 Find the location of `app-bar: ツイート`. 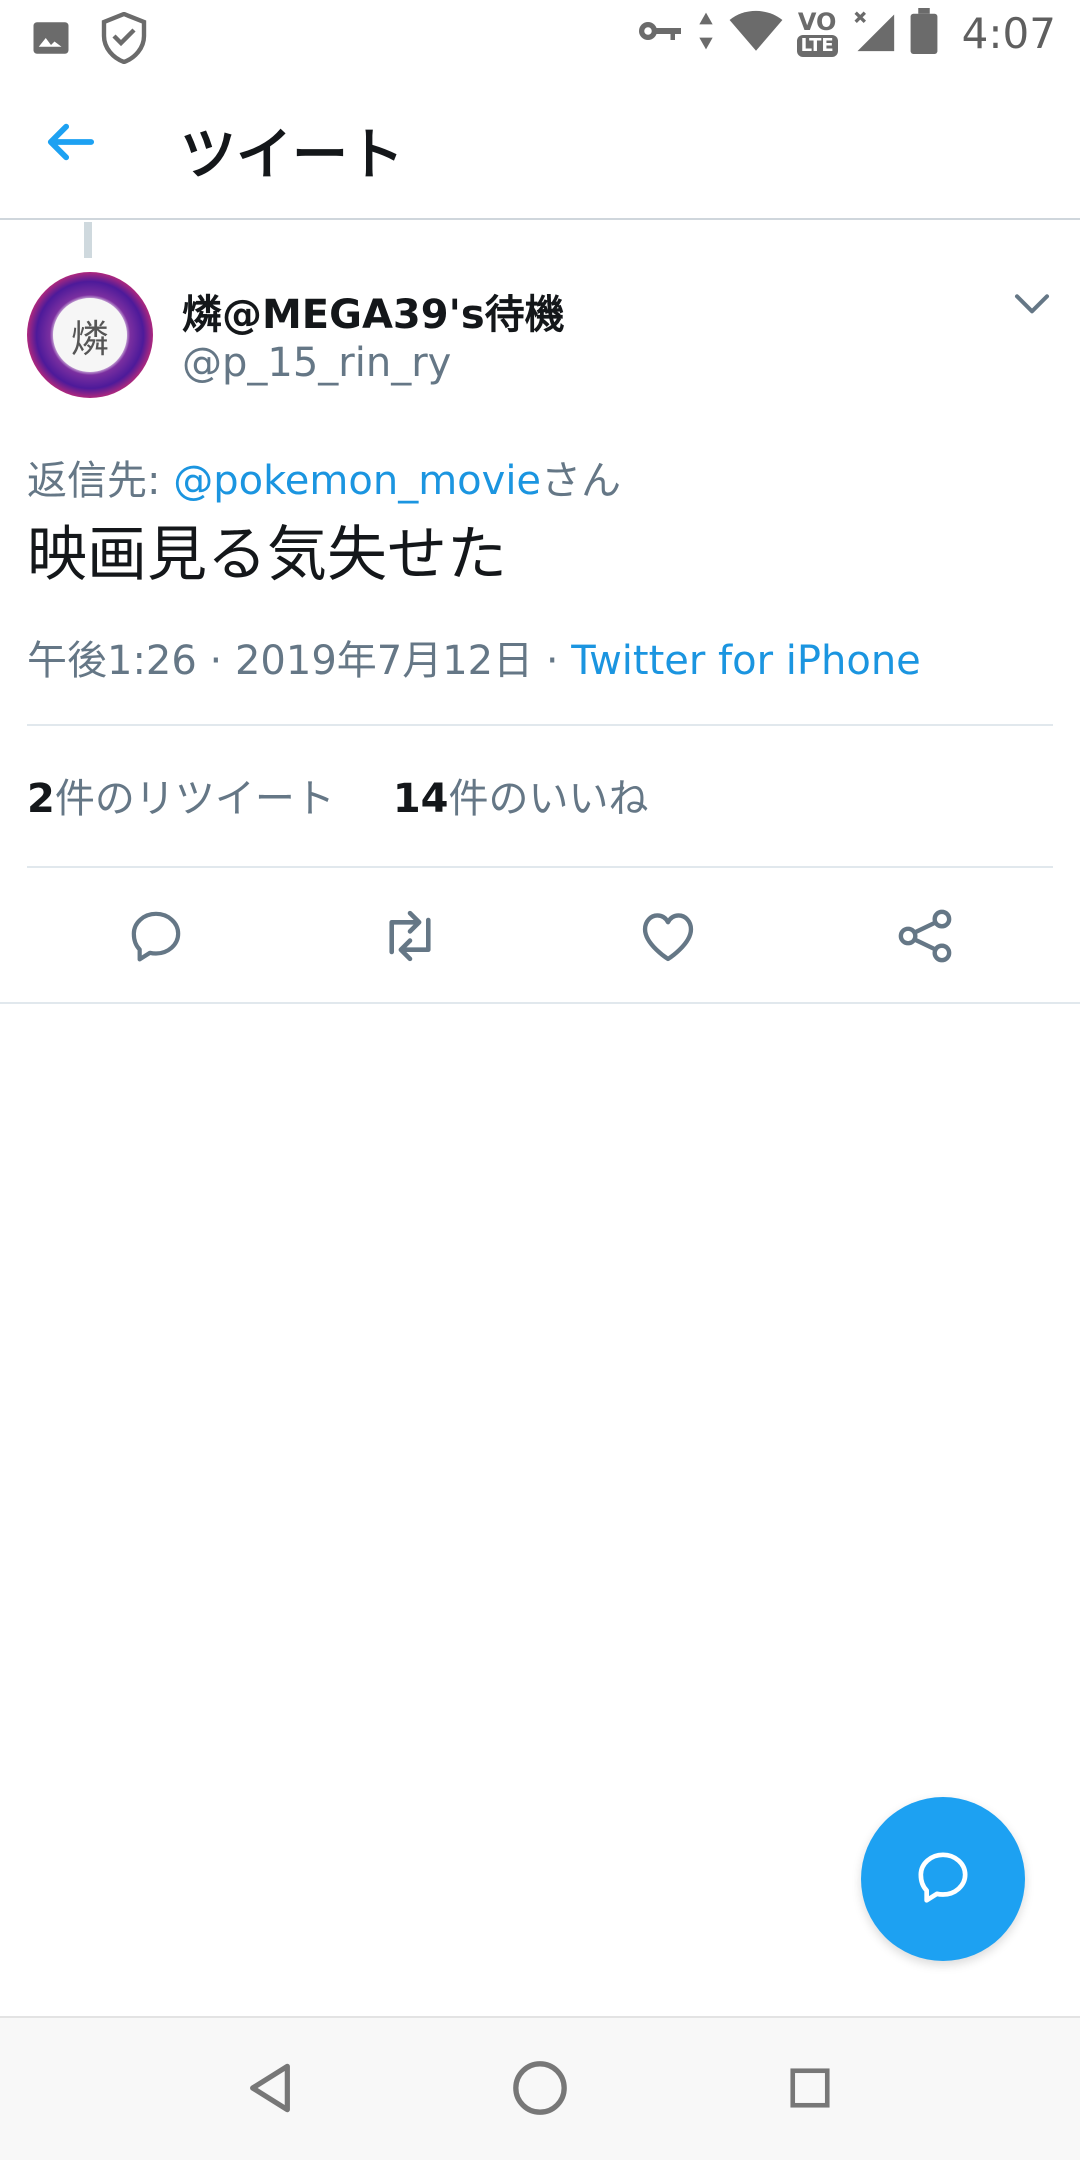

app-bar: ツイート is located at coordinates (540, 146).